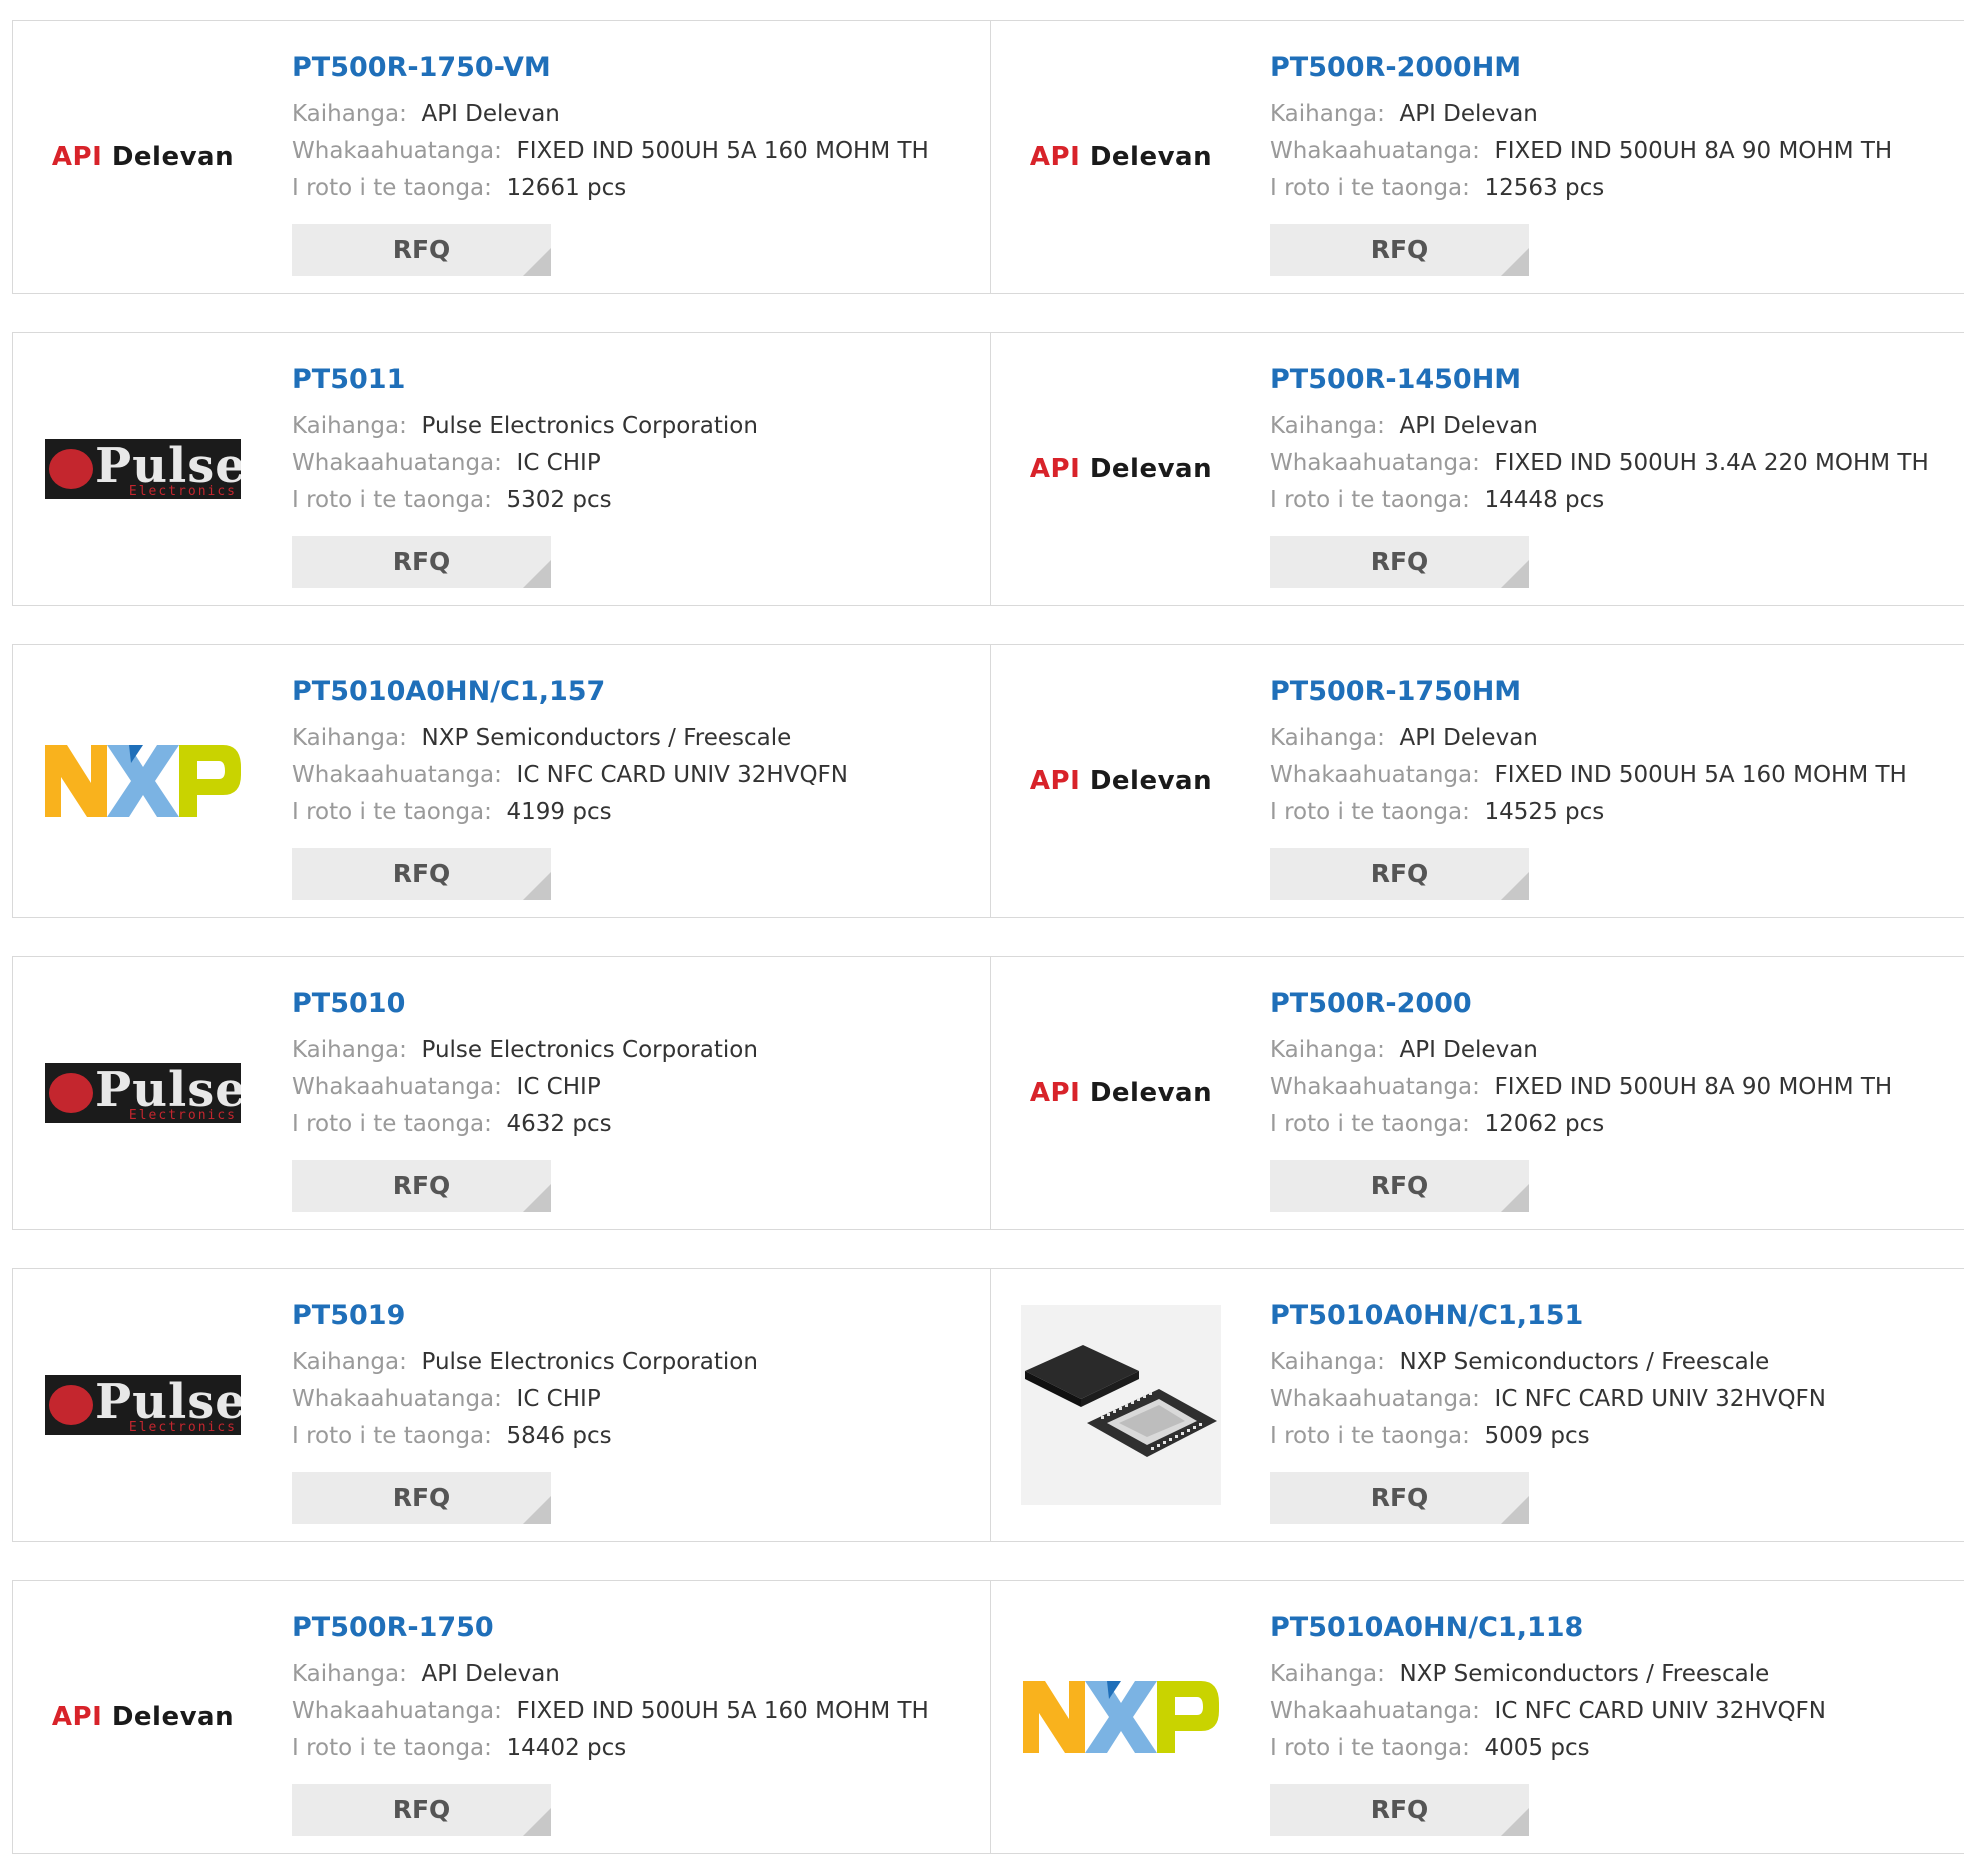 The width and height of the screenshot is (1964, 1854). I want to click on stock-value: 12062 pcs, so click(1544, 1124).